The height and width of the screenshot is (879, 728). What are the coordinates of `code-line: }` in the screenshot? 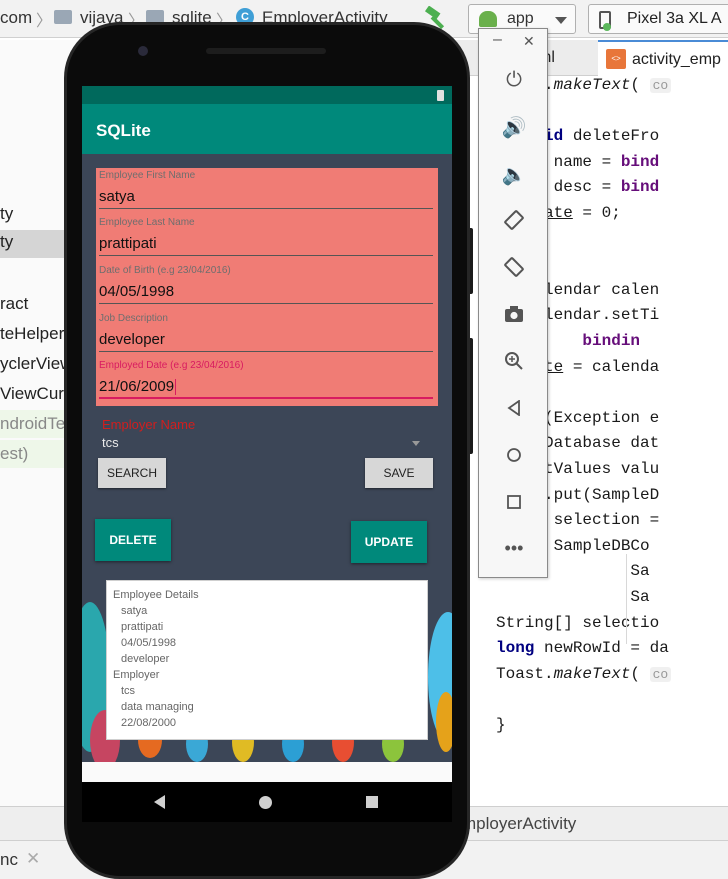 It's located at (501, 725).